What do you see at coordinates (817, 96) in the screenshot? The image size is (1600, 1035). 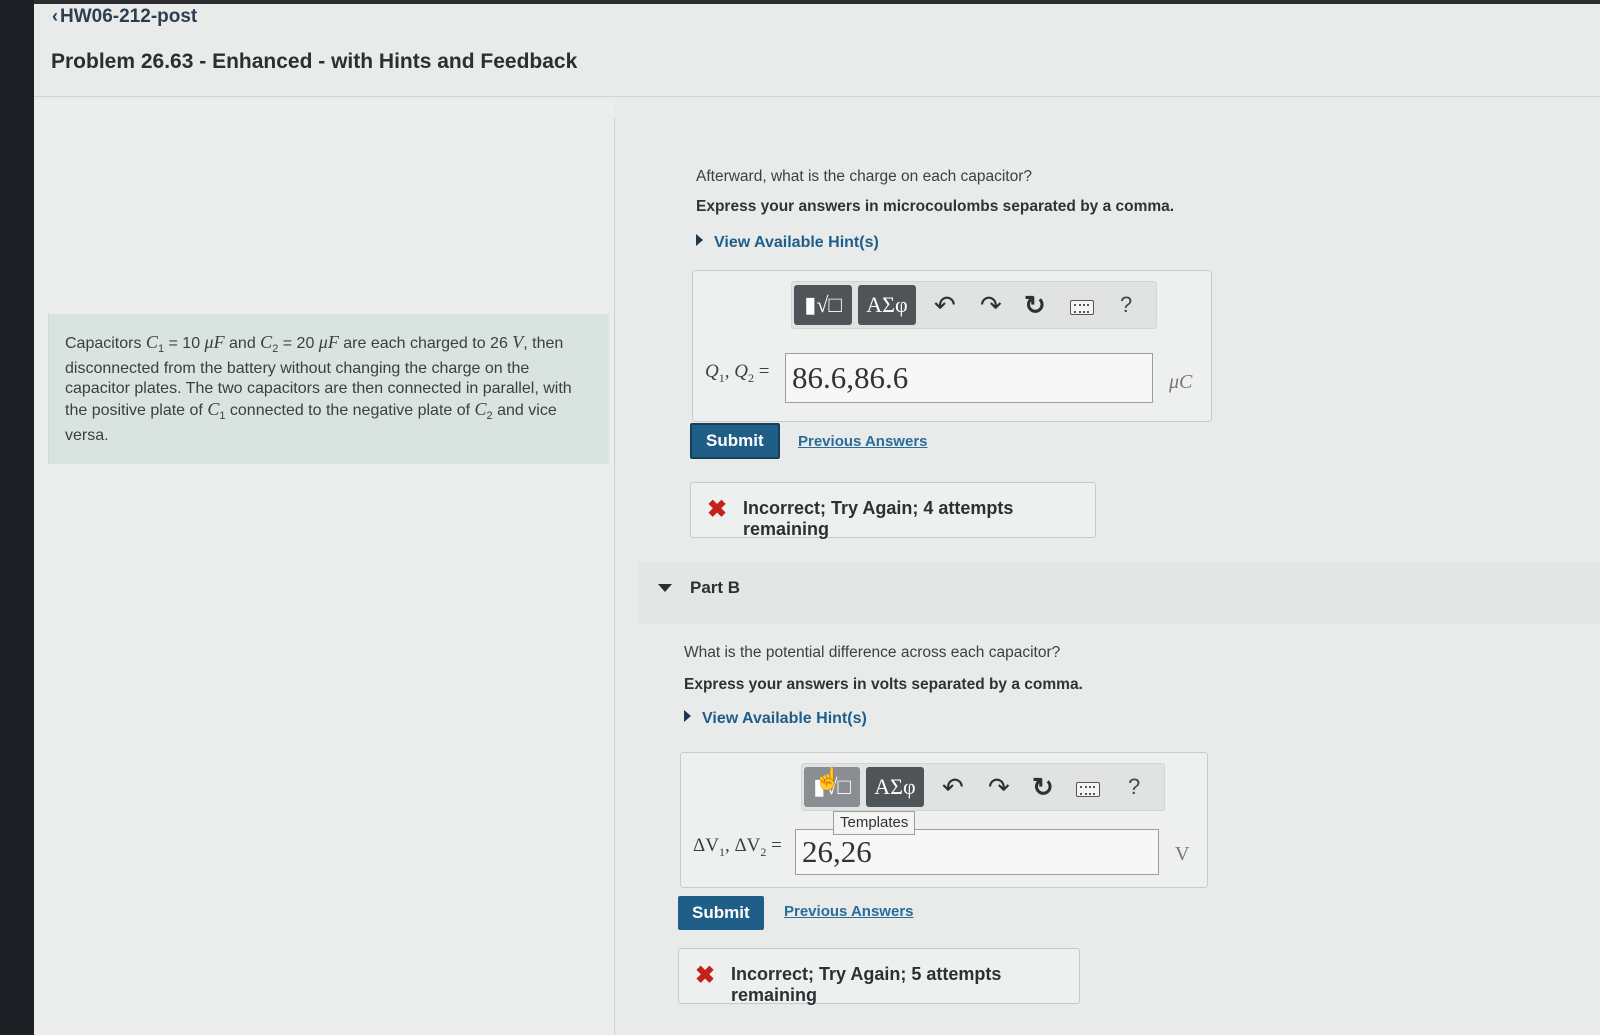 I see `title-divider` at bounding box center [817, 96].